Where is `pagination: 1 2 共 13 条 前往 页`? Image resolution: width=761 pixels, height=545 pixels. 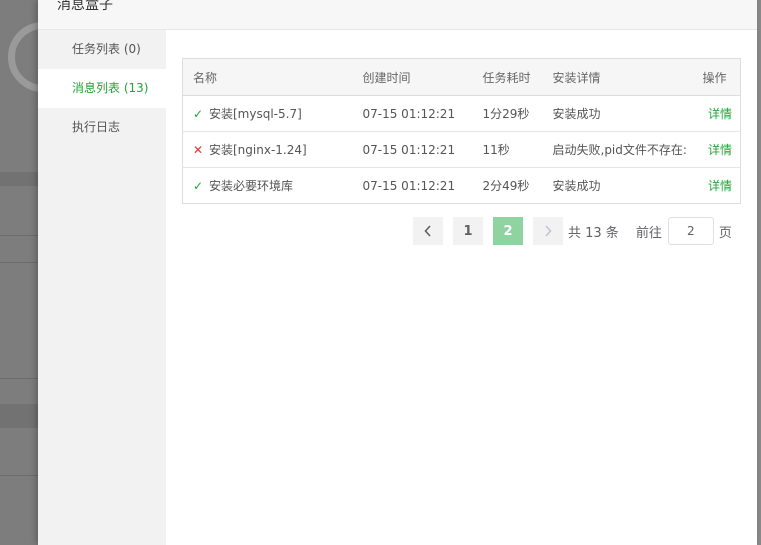
pagination: 1 2 共 13 条 前往 页 is located at coordinates (572, 231).